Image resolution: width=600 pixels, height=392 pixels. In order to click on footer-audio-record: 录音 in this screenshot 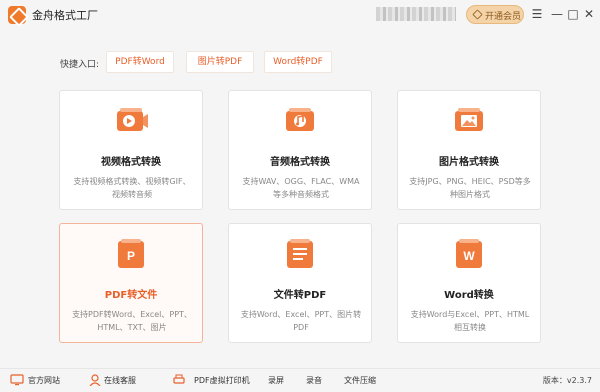, I will do `click(314, 381)`.